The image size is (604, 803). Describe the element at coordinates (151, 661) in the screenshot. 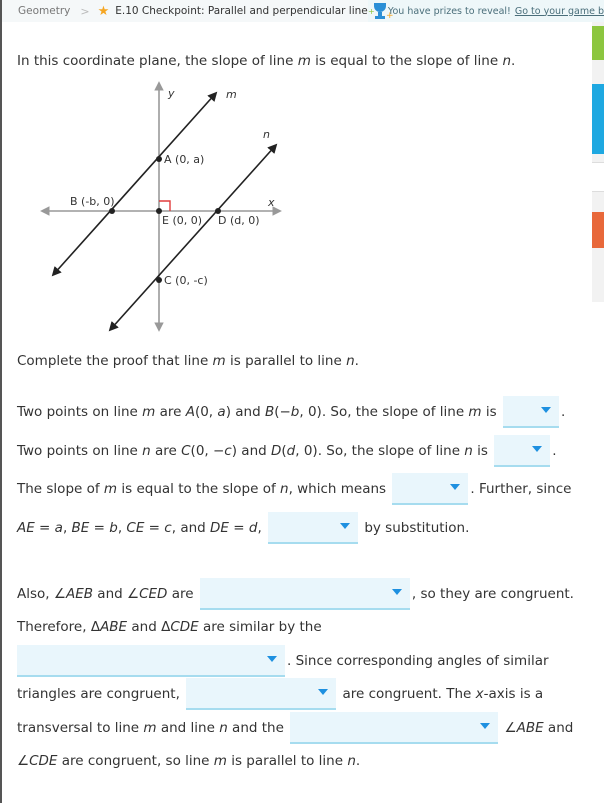

I see `similarity-criterion-dropdown` at that location.